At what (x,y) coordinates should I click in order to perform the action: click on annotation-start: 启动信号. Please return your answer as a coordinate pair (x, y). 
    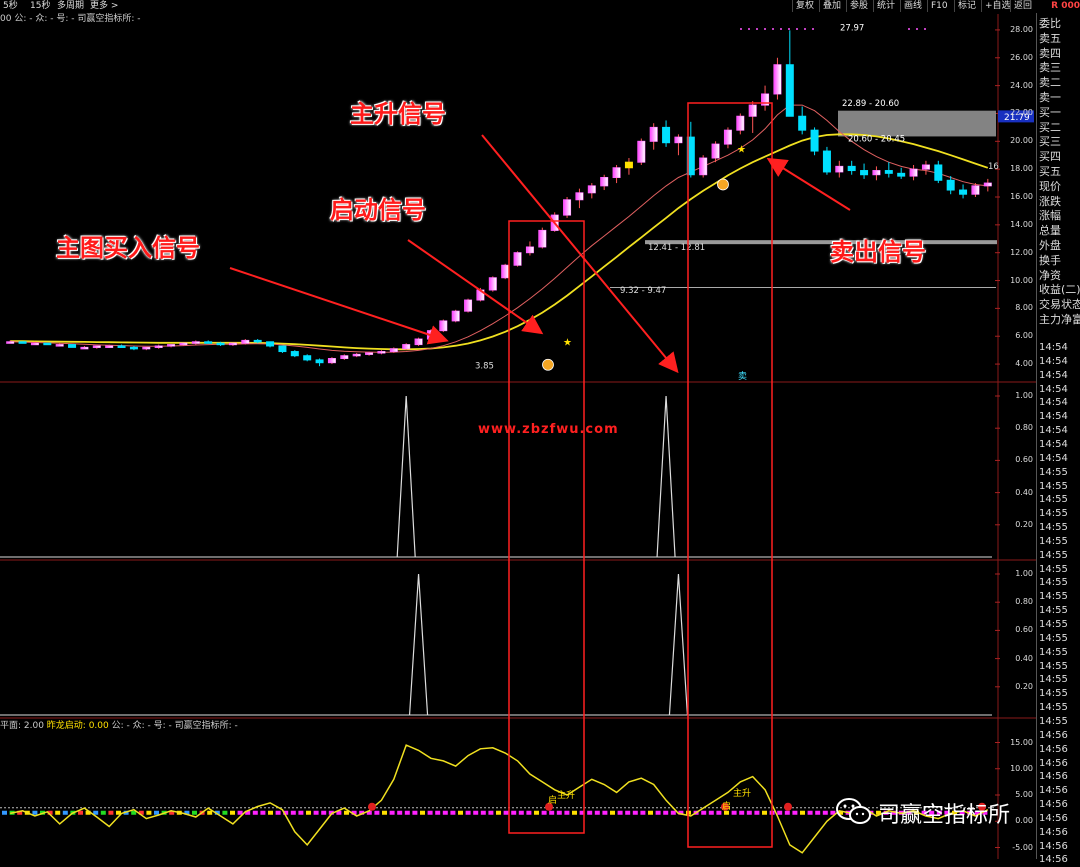
    Looking at the image, I should click on (378, 210).